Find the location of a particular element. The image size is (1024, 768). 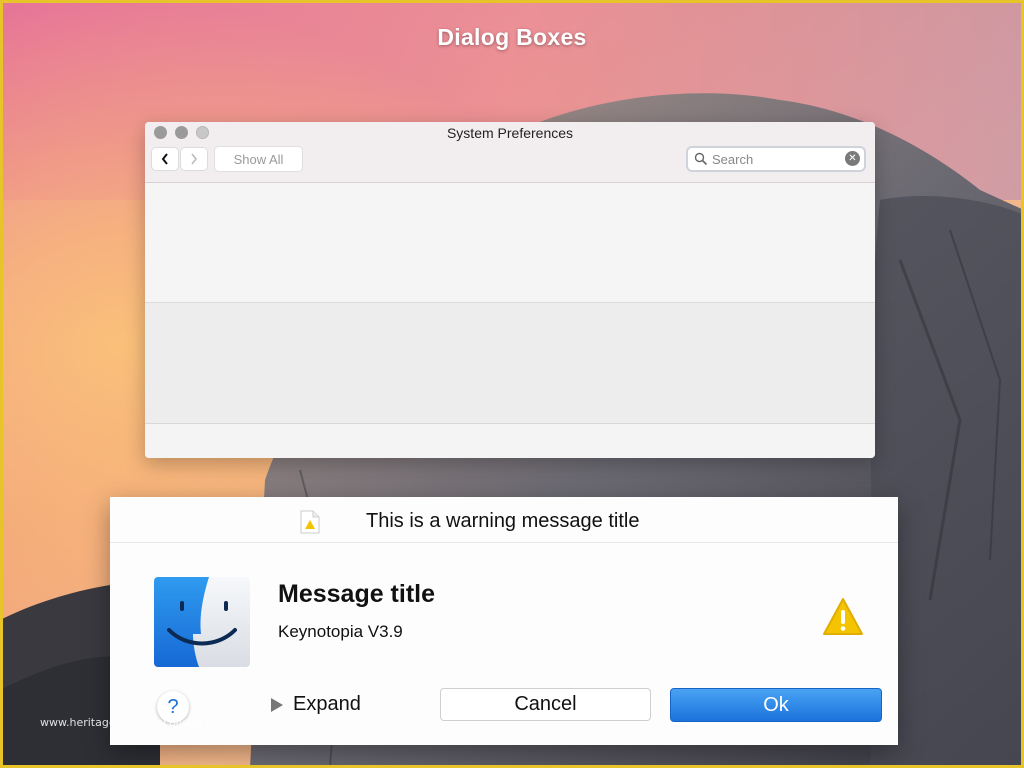

message-title: Message title is located at coordinates (357, 594).